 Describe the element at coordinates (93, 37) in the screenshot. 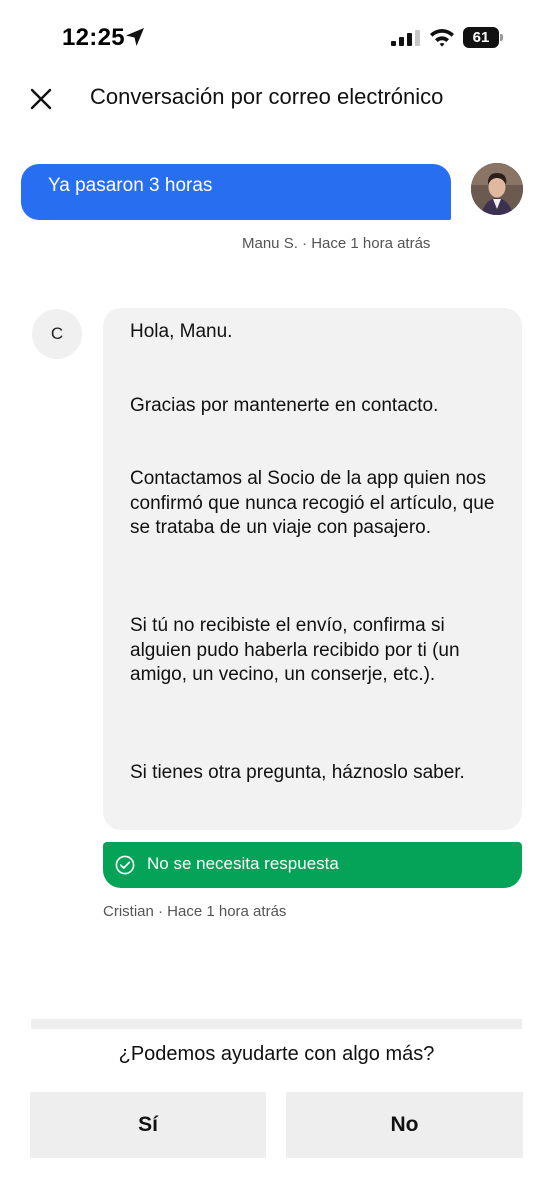

I see `status-time: 12:25` at that location.